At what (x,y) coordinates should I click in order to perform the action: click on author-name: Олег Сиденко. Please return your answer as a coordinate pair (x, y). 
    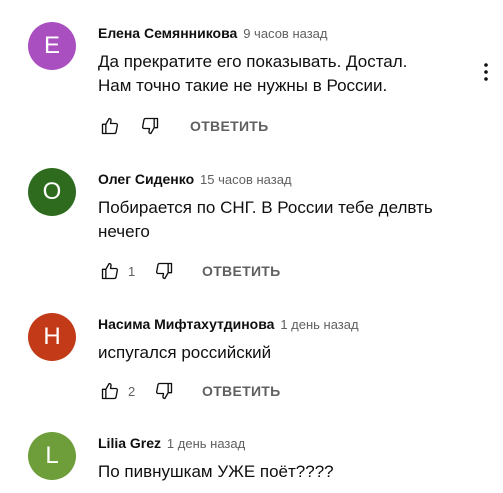
    Looking at the image, I should click on (146, 179).